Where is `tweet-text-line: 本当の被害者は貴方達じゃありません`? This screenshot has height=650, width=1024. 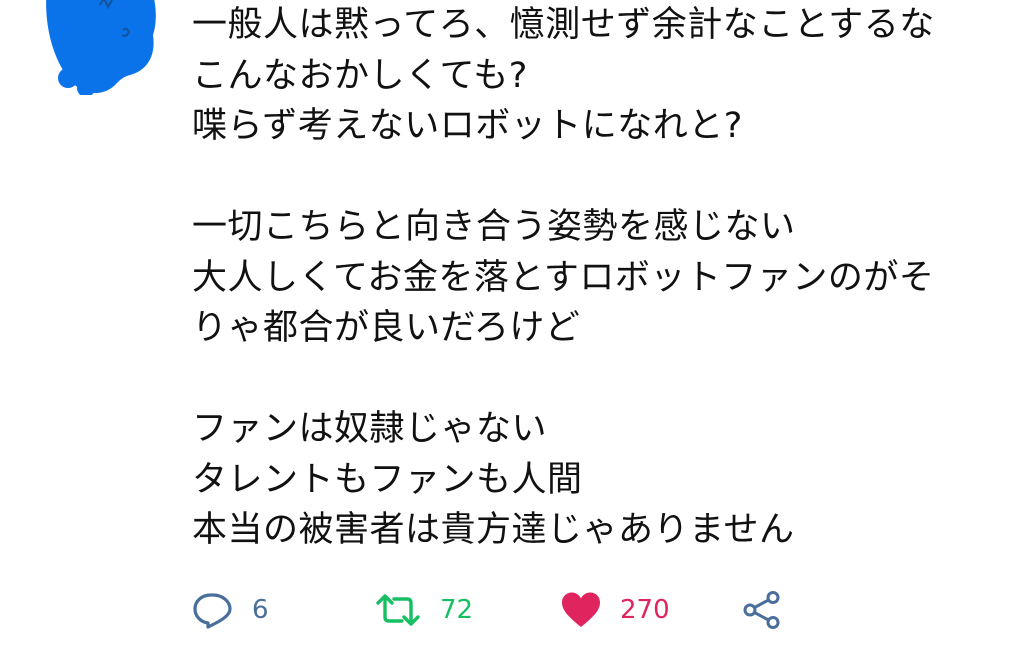
tweet-text-line: 本当の被害者は貴方達じゃありません is located at coordinates (493, 530).